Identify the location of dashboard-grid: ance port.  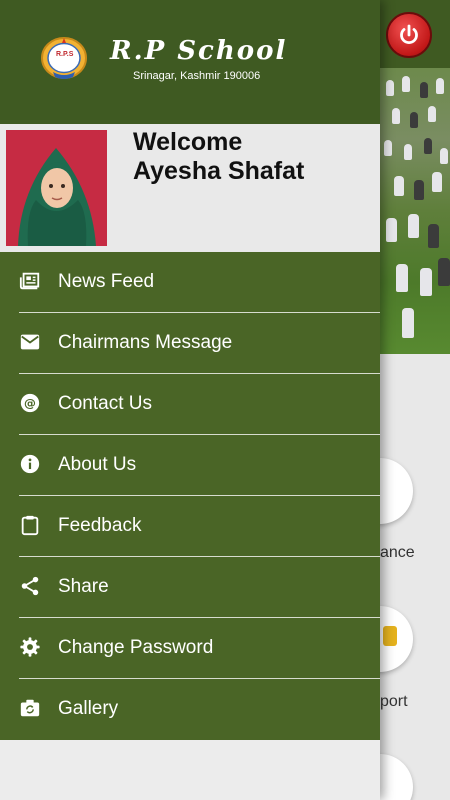
(398, 577).